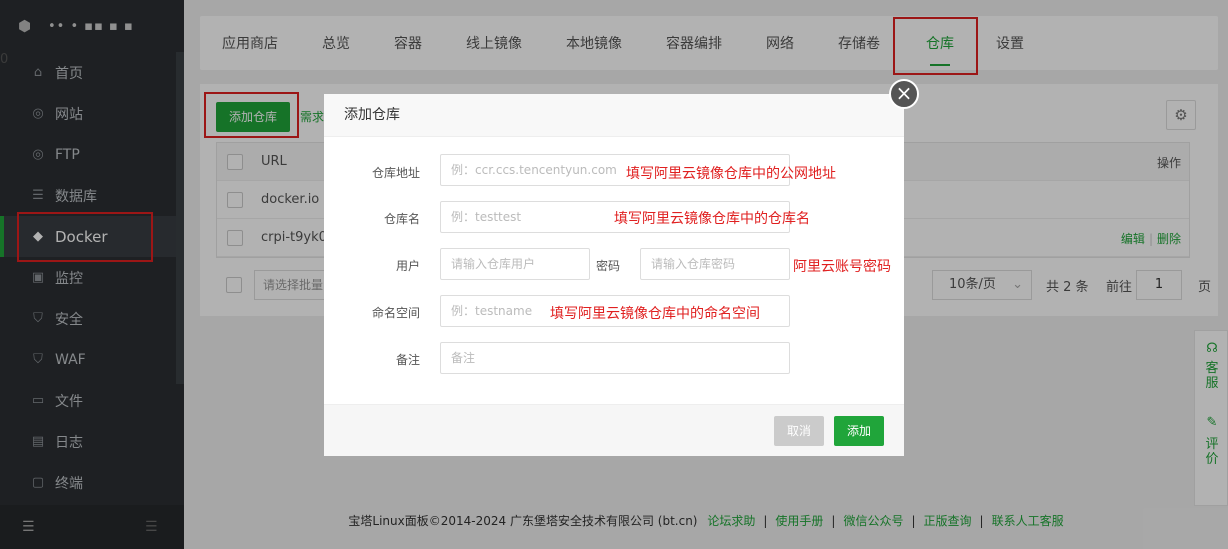  Describe the element at coordinates (731, 174) in the screenshot. I see `annotation-address: 填写阿里云镜像仓库中的公网地址` at that location.